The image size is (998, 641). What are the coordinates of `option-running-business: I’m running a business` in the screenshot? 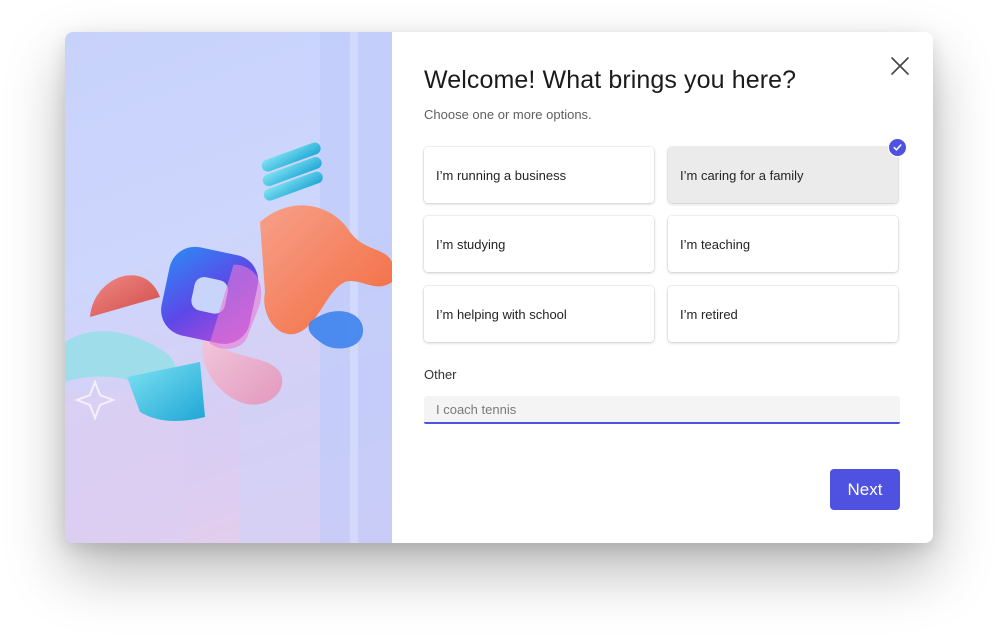 It's located at (539, 175).